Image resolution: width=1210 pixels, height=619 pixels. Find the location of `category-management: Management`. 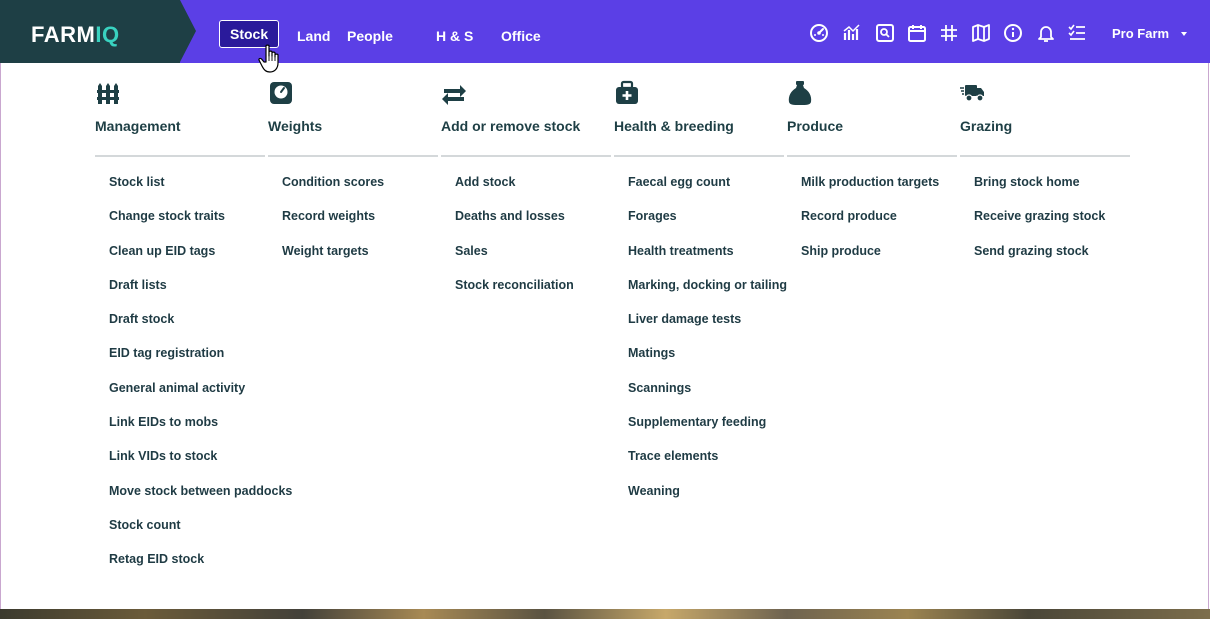

category-management: Management is located at coordinates (138, 126).